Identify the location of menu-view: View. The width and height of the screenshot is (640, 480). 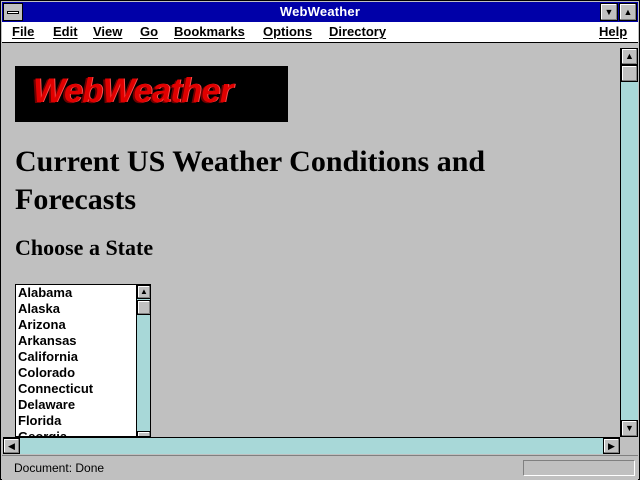
(107, 31).